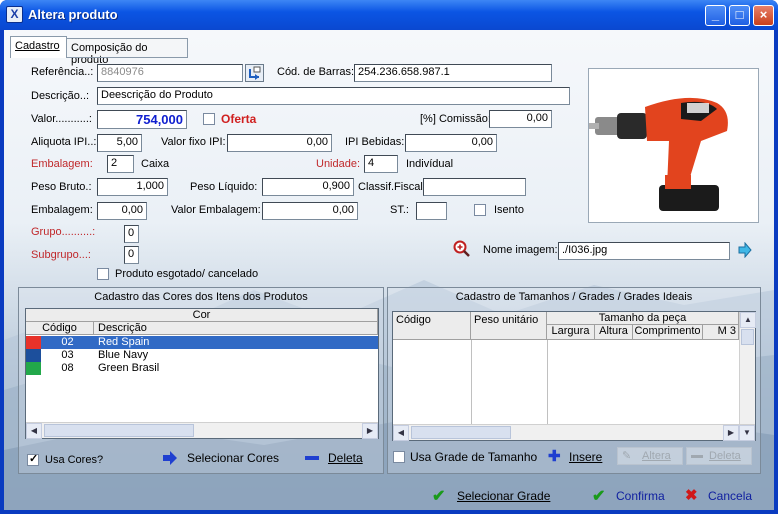  What do you see at coordinates (399, 210) in the screenshot?
I see `st-label: ST.:` at bounding box center [399, 210].